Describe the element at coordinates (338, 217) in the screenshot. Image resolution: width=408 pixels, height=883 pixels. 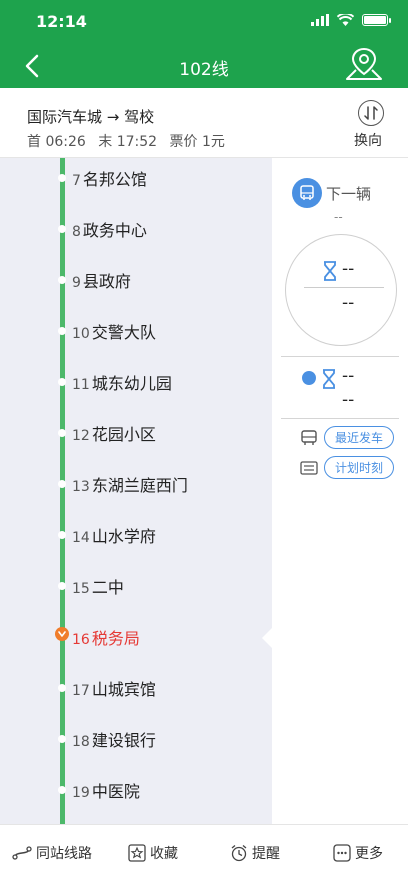
I see `next-bus-sub: --` at that location.